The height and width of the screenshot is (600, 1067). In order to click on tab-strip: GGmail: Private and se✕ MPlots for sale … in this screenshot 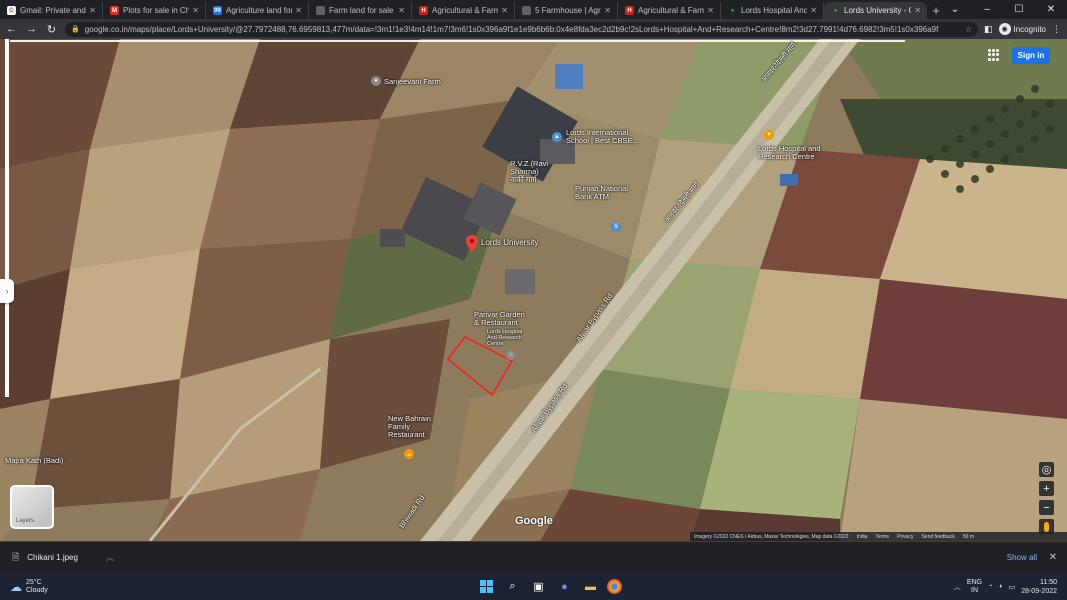, I will do `click(533, 9)`.